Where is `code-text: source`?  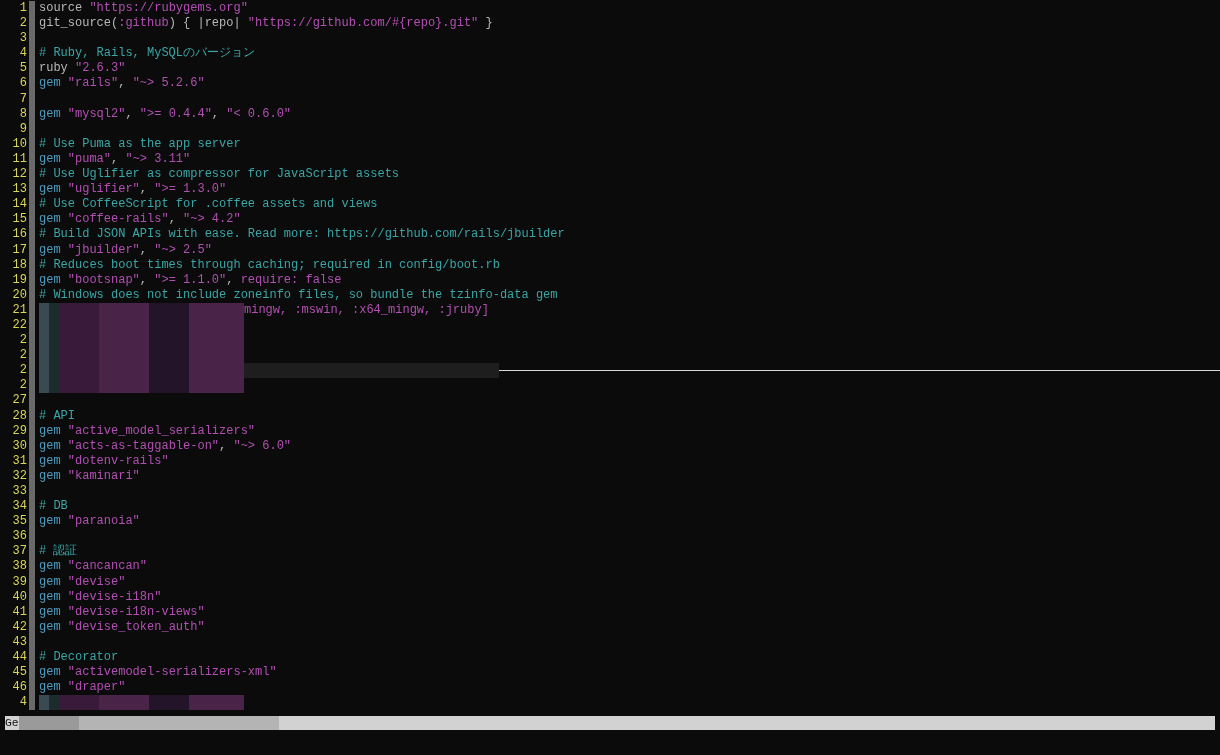
code-text: source is located at coordinates (61, 9).